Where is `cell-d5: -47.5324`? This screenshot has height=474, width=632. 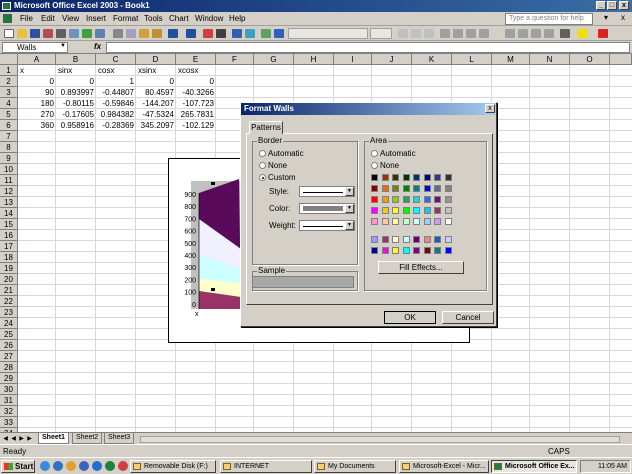
cell-d5: -47.5324 is located at coordinates (156, 114).